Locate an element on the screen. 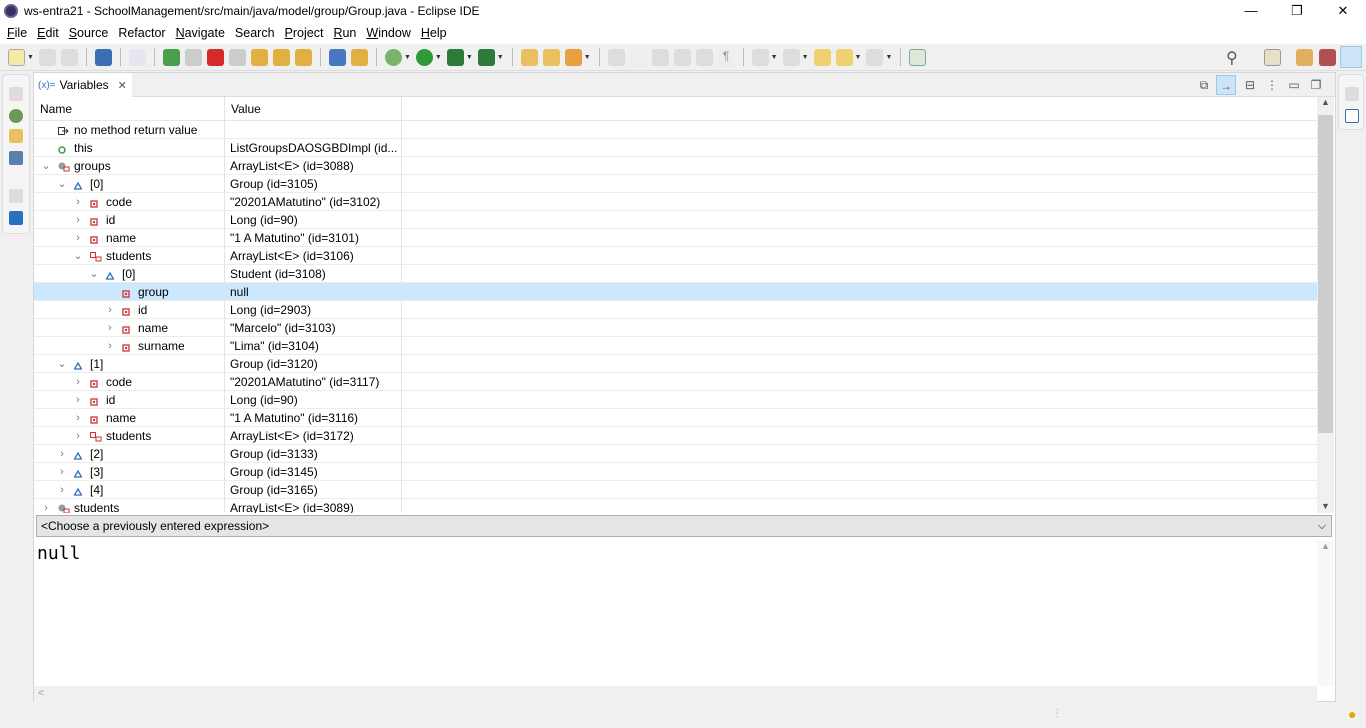 Image resolution: width=1366 pixels, height=728 pixels. save-all-icon is located at coordinates (69, 57).